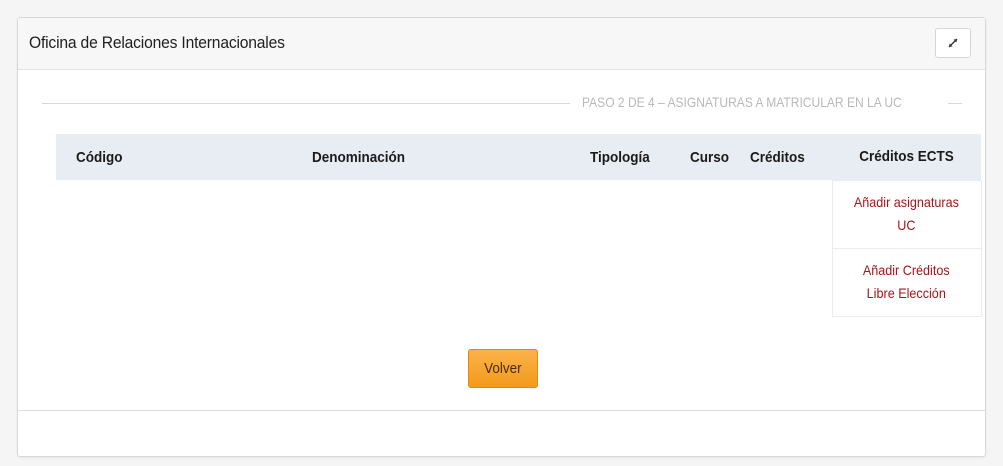 The height and width of the screenshot is (466, 1003). I want to click on add-uc-subjects-line2: UC, so click(906, 225).